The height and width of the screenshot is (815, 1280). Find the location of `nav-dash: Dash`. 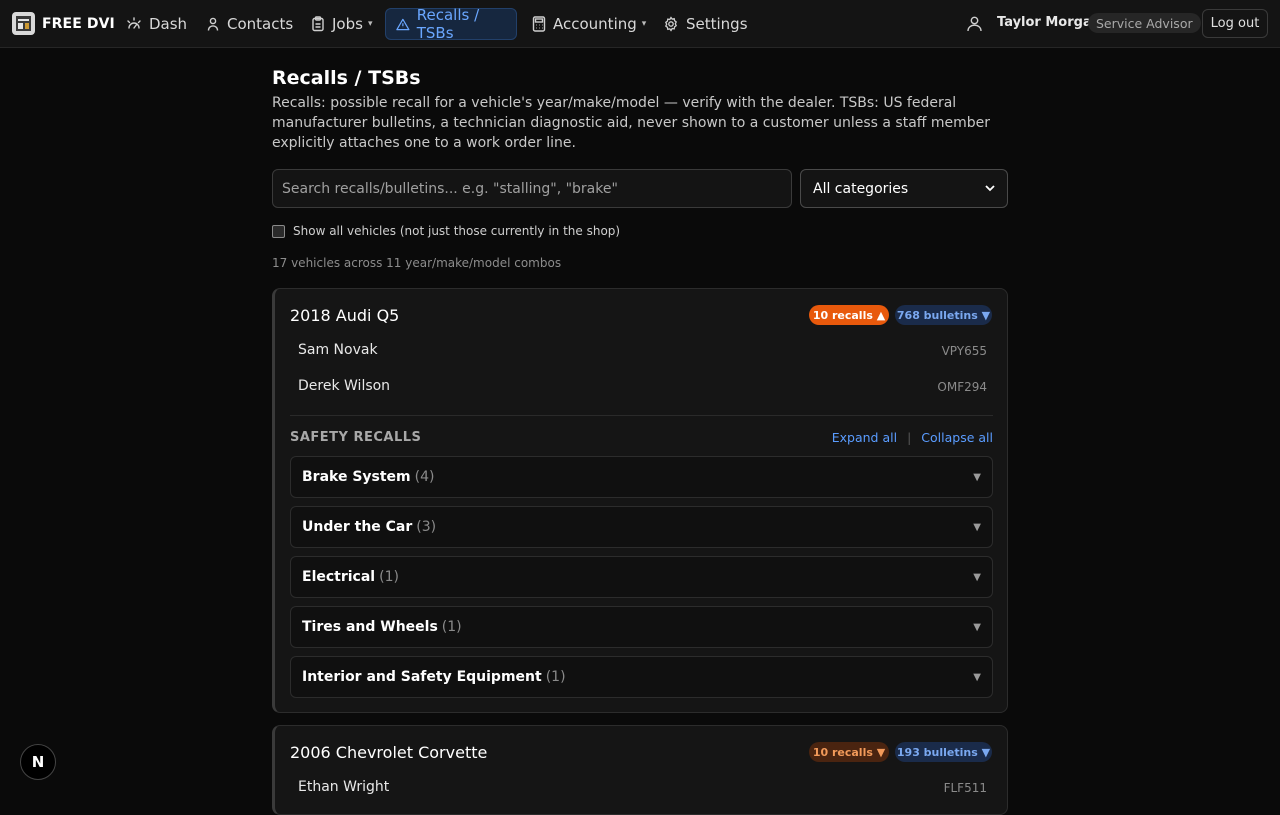

nav-dash: Dash is located at coordinates (156, 24).